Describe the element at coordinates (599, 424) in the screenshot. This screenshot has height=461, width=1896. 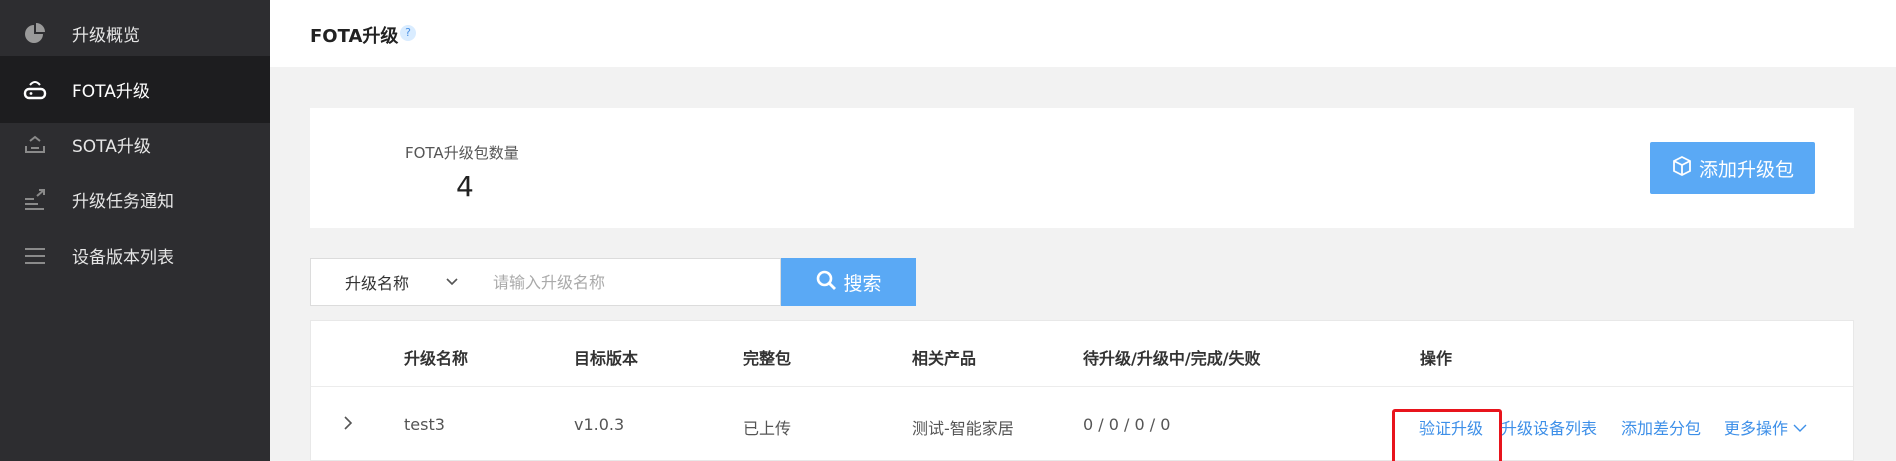
I see `cell-version: v1.0.3` at that location.